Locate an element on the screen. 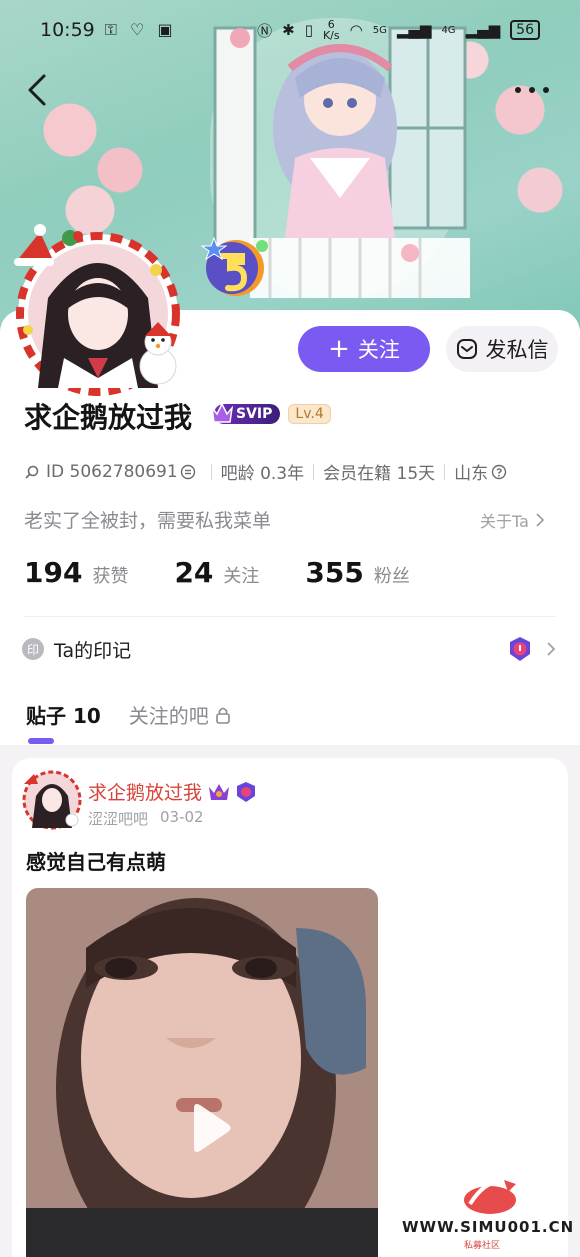  ta-mark-row: 印 Ta的印记 is located at coordinates (289, 649).